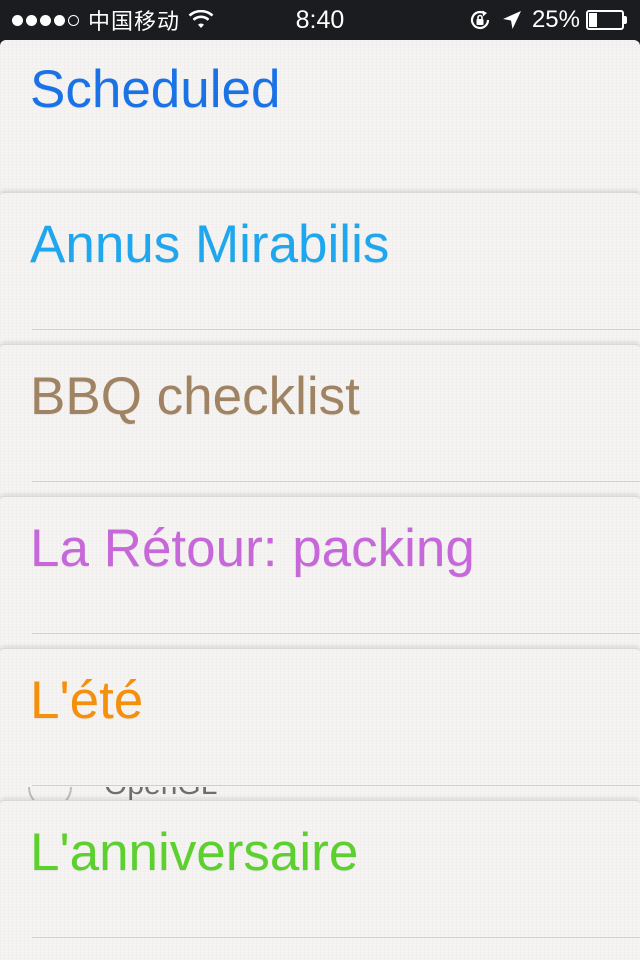  I want to click on status-bar: 中国移动 8:40 25%, so click(320, 20).